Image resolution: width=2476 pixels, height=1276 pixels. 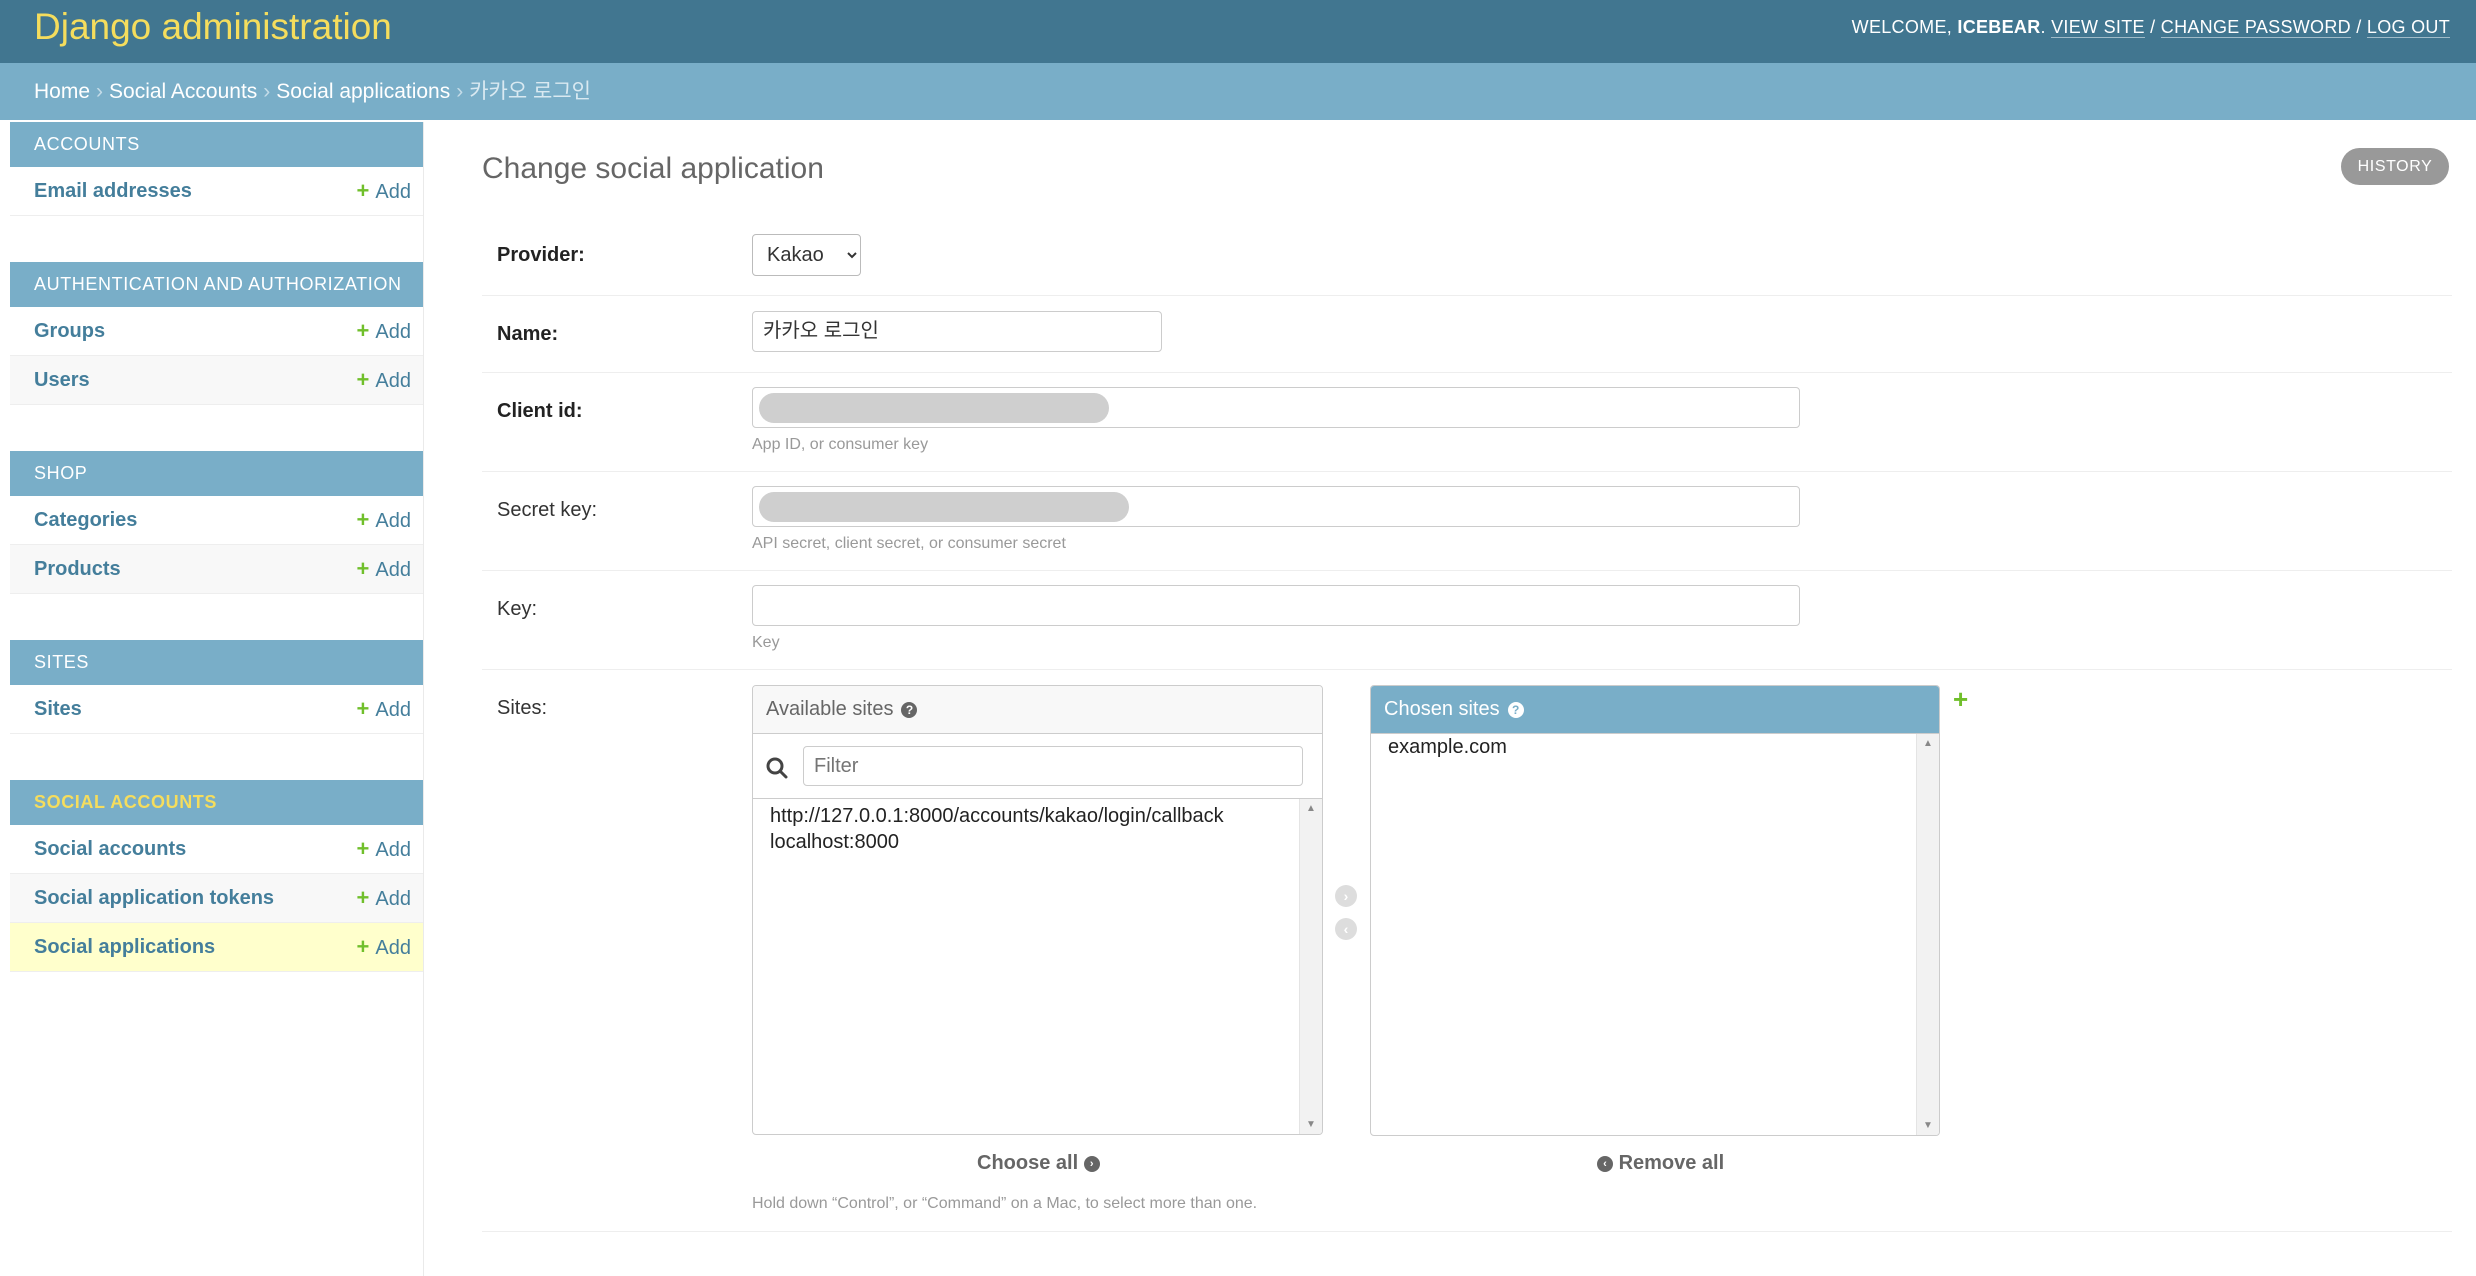 What do you see at coordinates (216, 191) in the screenshot?
I see `sidebar-item-email-addresses: Email addresses + Add` at bounding box center [216, 191].